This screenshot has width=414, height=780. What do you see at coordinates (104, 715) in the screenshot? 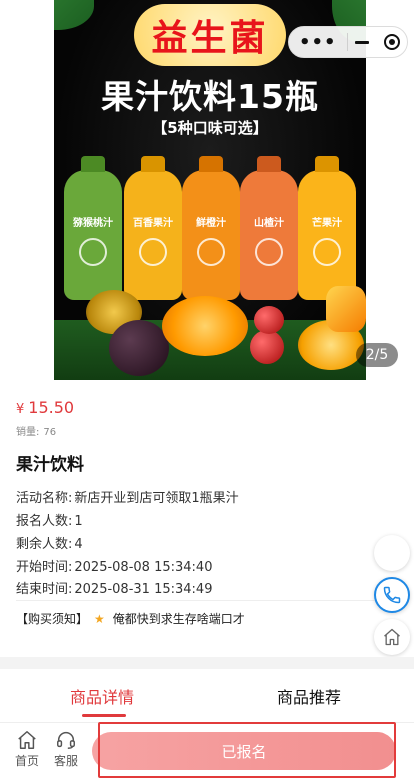
I see `active-tab-indicator` at bounding box center [104, 715].